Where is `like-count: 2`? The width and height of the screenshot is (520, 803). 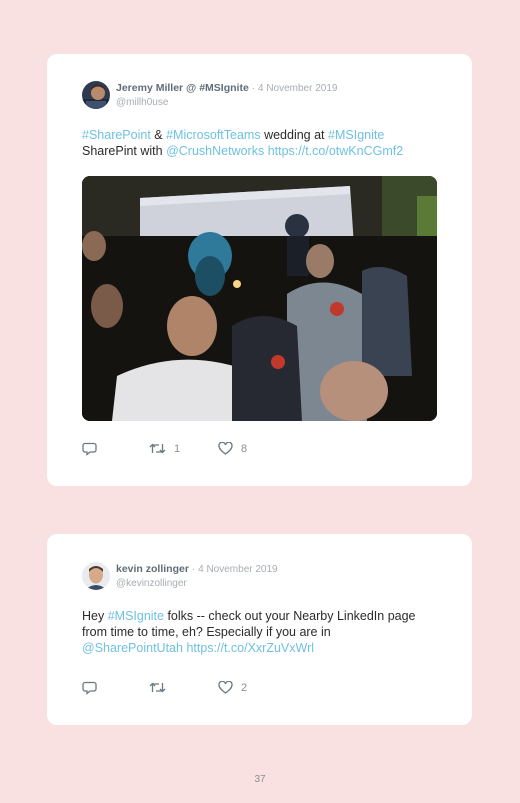
like-count: 2 is located at coordinates (244, 687).